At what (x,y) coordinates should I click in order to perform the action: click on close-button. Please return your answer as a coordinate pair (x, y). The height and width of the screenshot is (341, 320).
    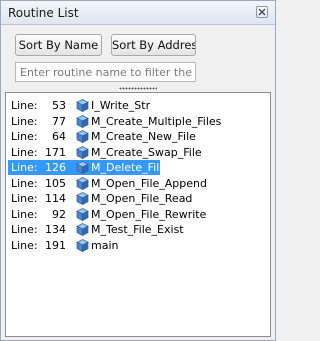
    Looking at the image, I should click on (262, 12).